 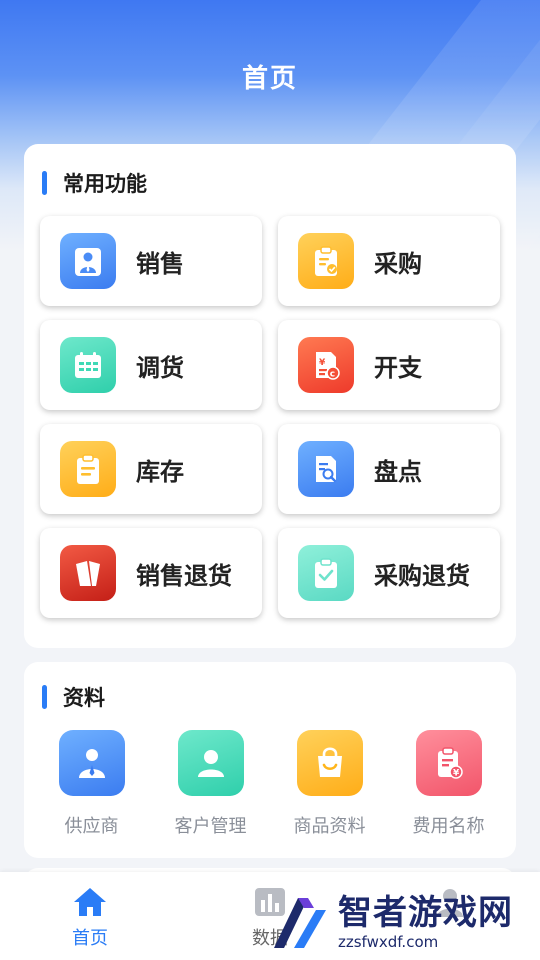 I want to click on function-label: 库存, so click(x=160, y=471).